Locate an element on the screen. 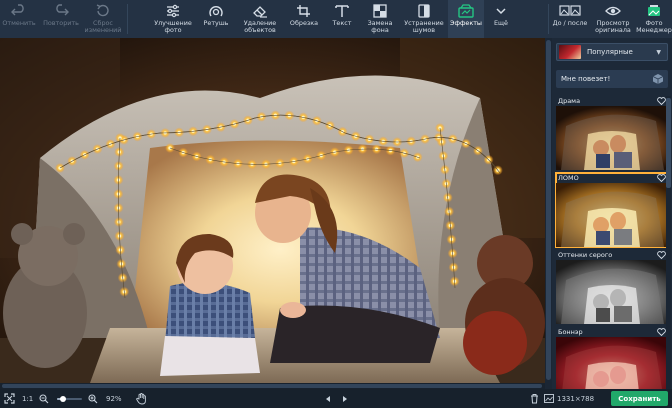  image-size-indicator: 1331×788 is located at coordinates (569, 398).